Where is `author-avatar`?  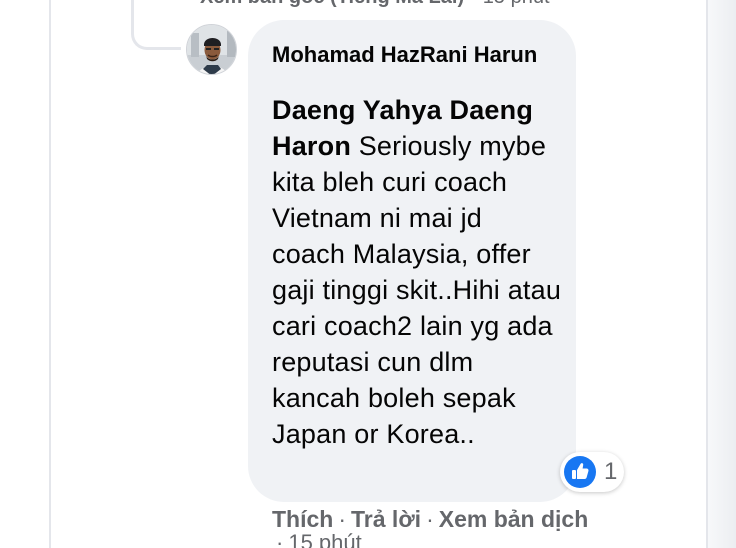 author-avatar is located at coordinates (211, 49).